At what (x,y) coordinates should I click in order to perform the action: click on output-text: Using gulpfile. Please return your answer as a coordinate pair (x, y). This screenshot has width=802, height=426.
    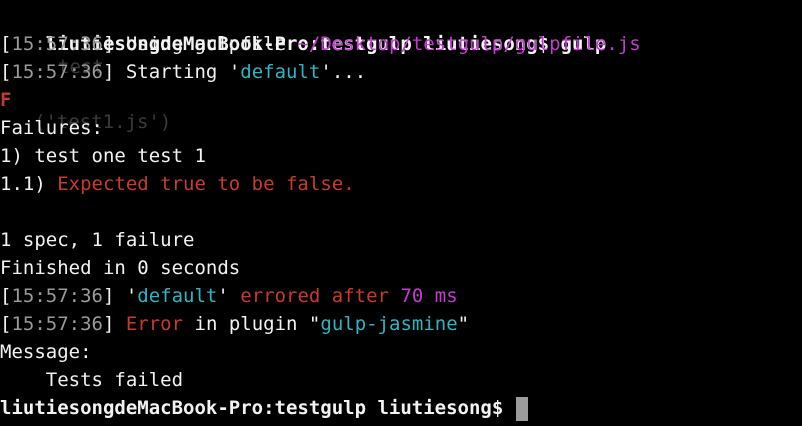
    Looking at the image, I should click on (206, 44).